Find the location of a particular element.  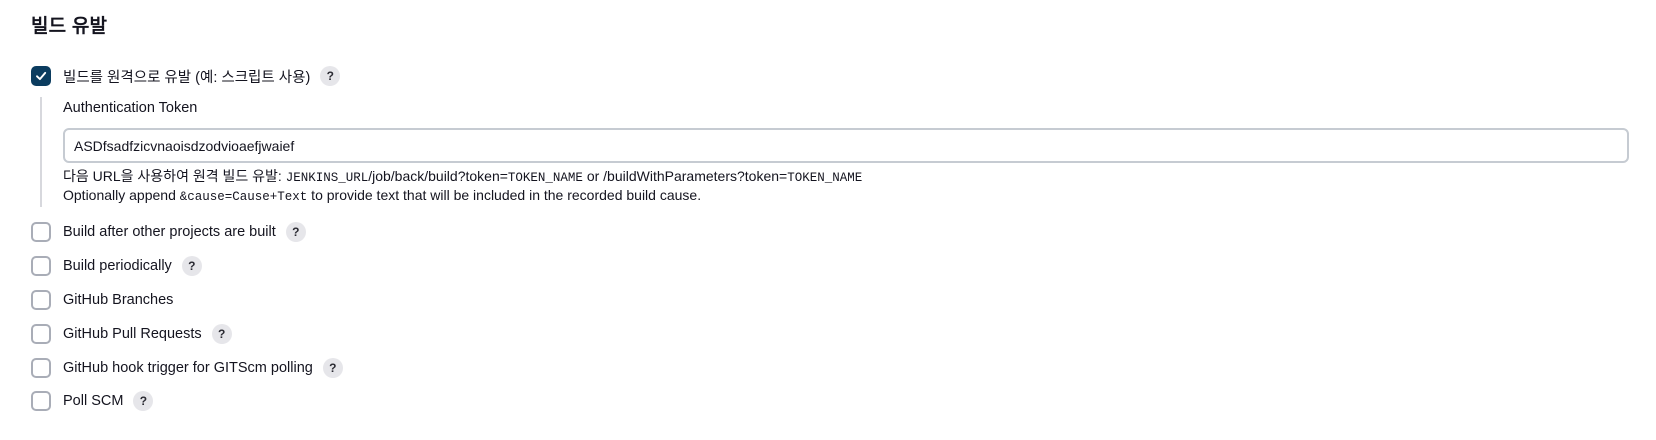

trigger-label: GitHub Pull Requests is located at coordinates (132, 334).